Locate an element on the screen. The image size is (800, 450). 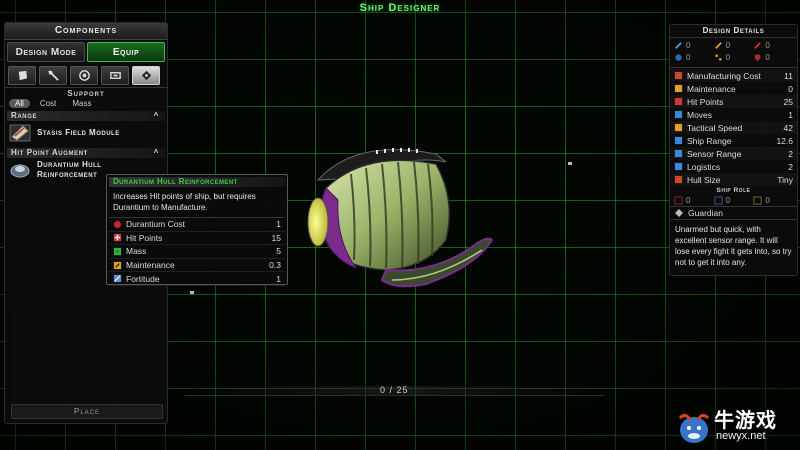
hull-size-icon is located at coordinates (678, 179).